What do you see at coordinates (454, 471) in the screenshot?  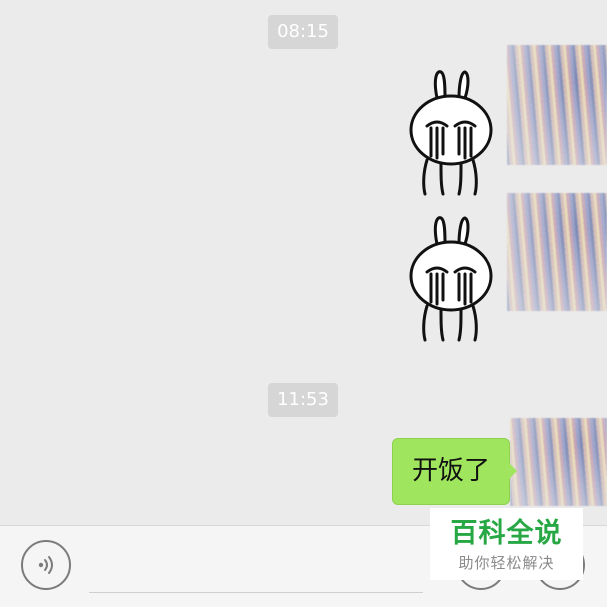 I see `message-bubble: 开饭了` at bounding box center [454, 471].